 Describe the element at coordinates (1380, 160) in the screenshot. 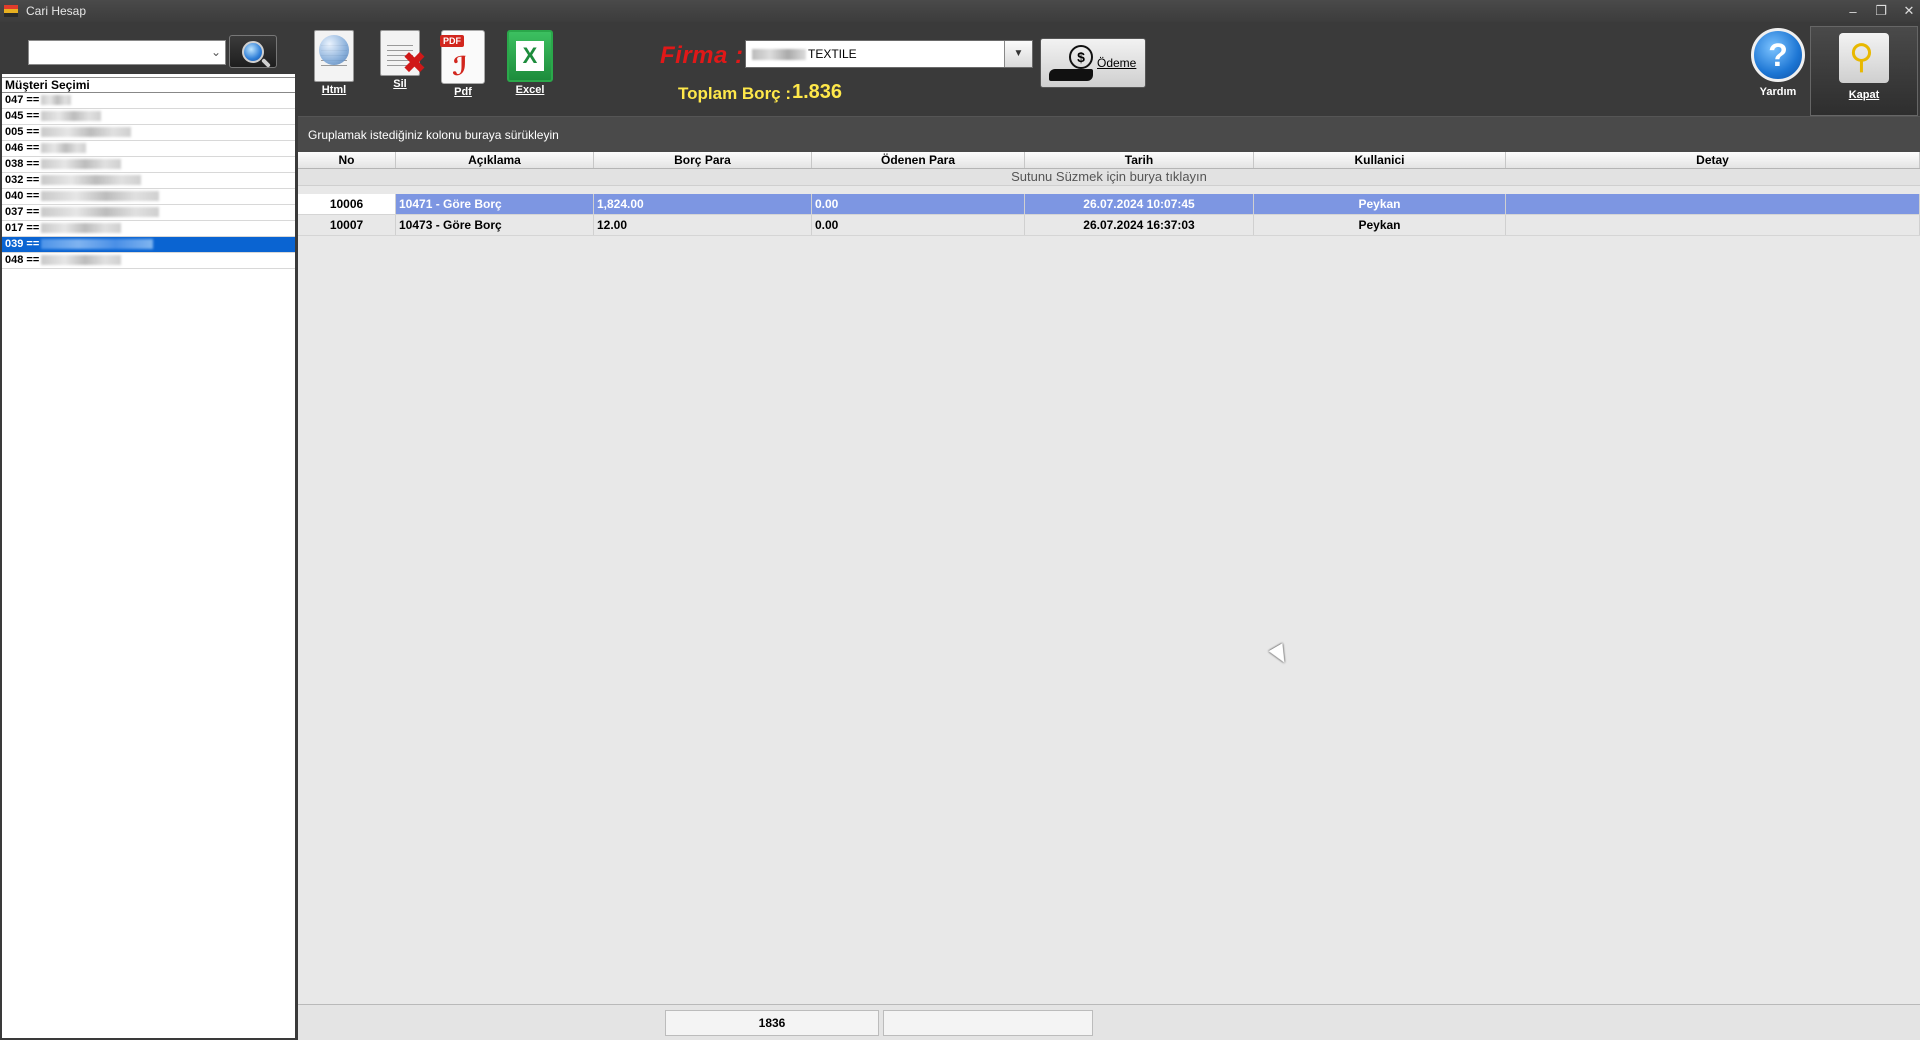

I see `column-header: Kullanici` at that location.